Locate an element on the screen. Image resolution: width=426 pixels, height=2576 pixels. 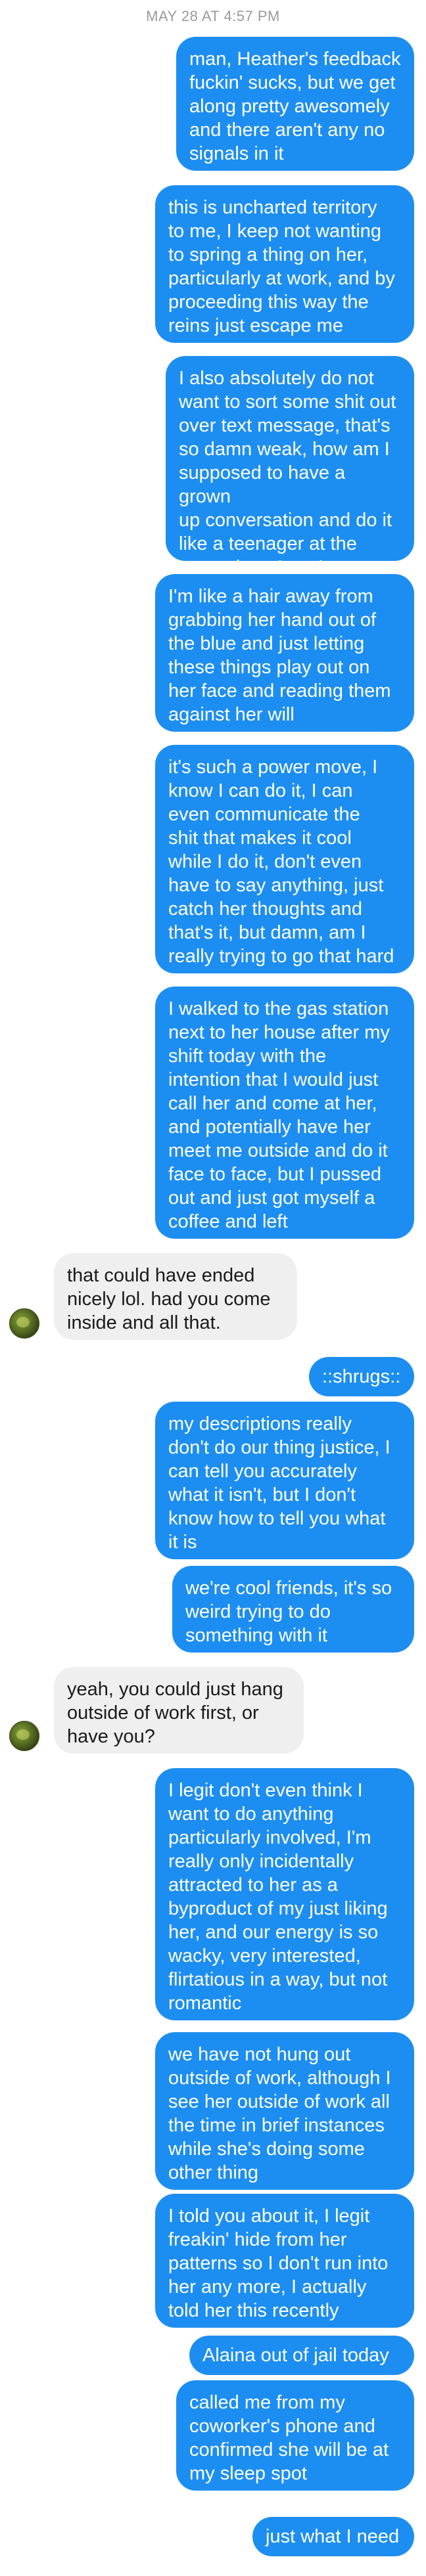
sent-message-bubble: just what I need is located at coordinates (333, 2536).